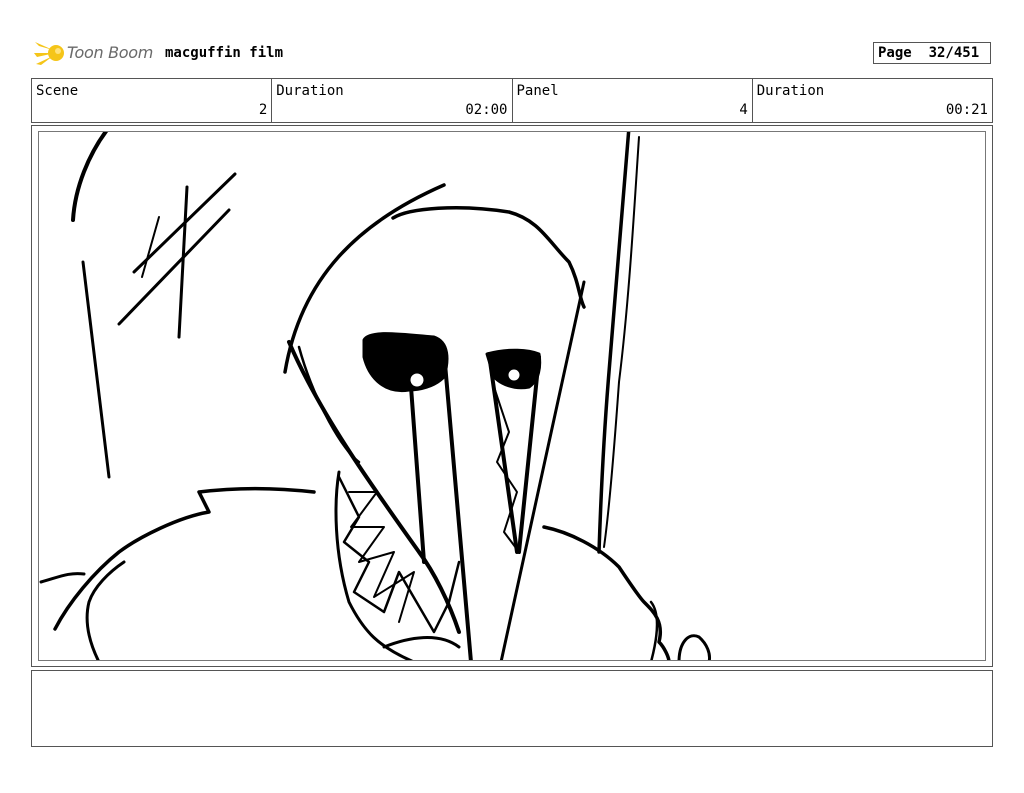 This screenshot has width=1024, height=793. I want to click on panel-duration-cell: Duration 00:21, so click(872, 100).